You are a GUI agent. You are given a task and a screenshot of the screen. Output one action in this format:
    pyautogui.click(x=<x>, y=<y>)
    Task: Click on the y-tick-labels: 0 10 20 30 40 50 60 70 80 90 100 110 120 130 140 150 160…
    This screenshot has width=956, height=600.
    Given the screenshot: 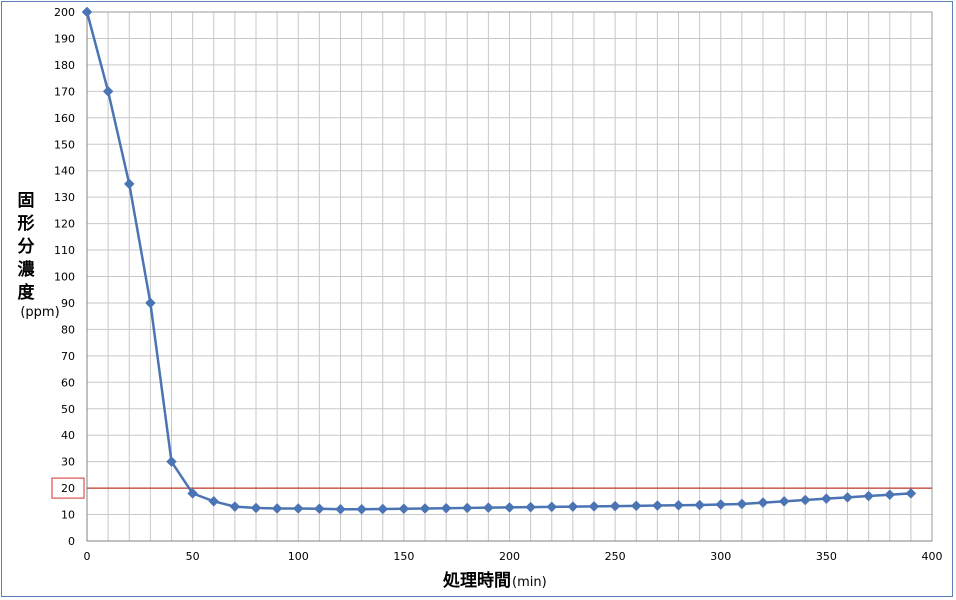 What is the action you would take?
    pyautogui.click(x=64, y=277)
    